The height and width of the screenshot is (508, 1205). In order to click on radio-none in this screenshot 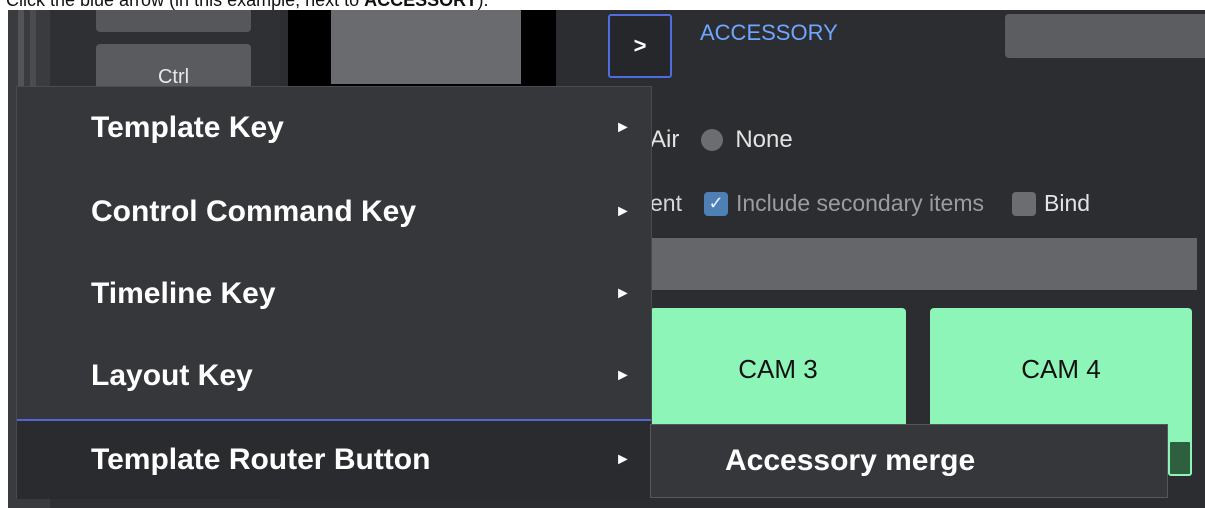, I will do `click(712, 140)`.